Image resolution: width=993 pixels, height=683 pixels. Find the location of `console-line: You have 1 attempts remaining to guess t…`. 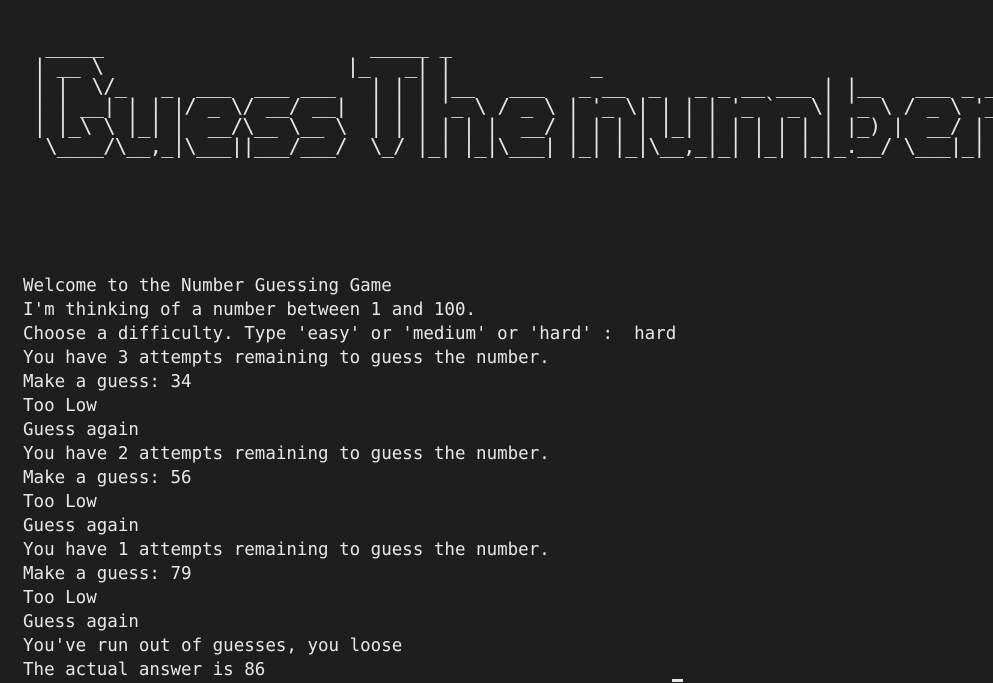

console-line: You have 1 attempts remaining to guess t… is located at coordinates (286, 550).